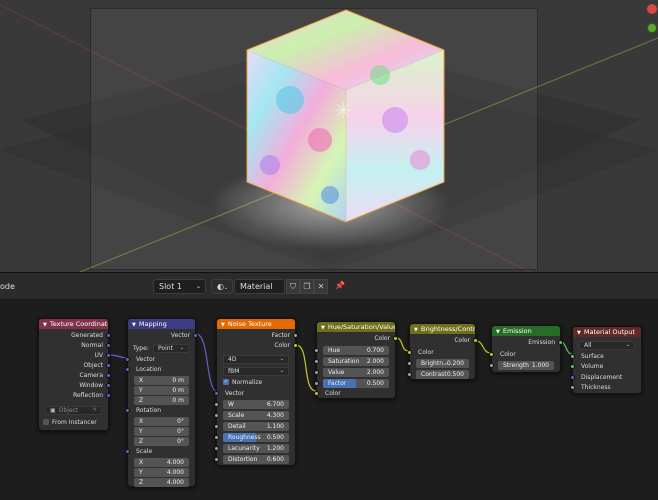 The height and width of the screenshot is (500, 658). I want to click on slot-dropdown: Slot 1 ⌄, so click(179, 286).